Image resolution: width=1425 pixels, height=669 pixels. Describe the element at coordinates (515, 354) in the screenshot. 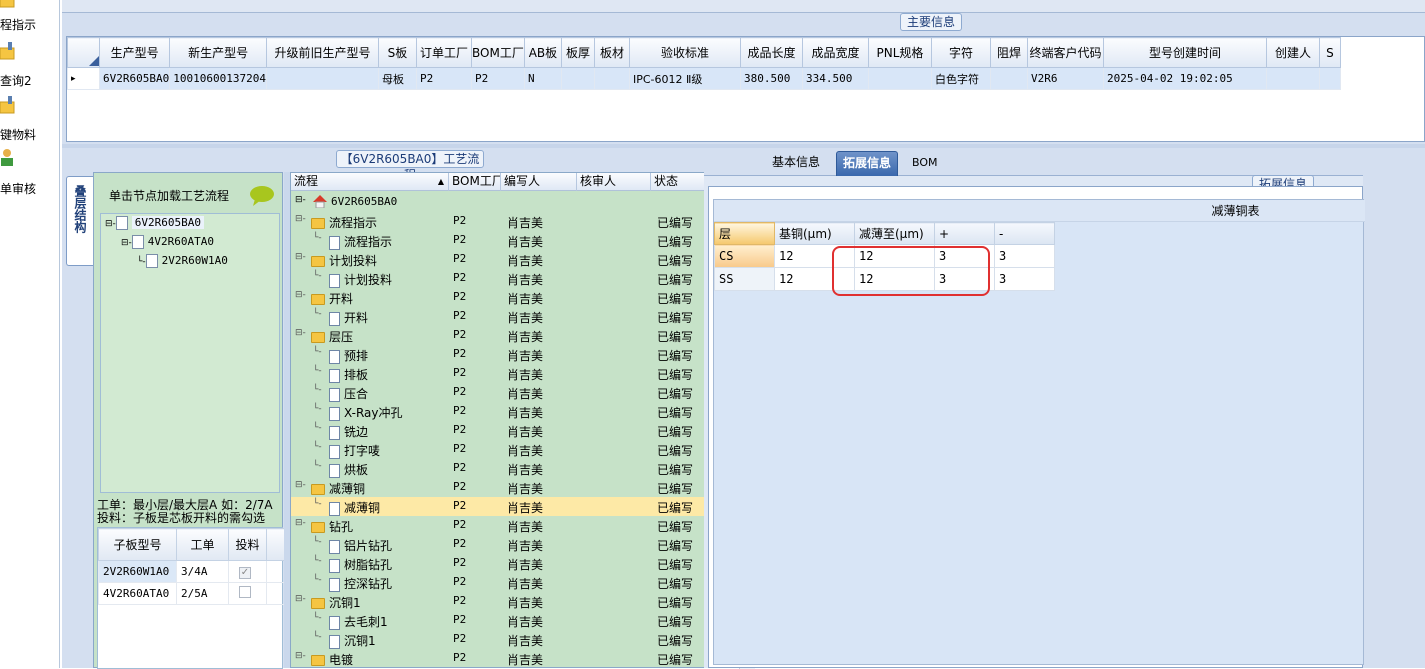

I see `process-row: └- 预排 P2 肖吉美 已编写` at that location.